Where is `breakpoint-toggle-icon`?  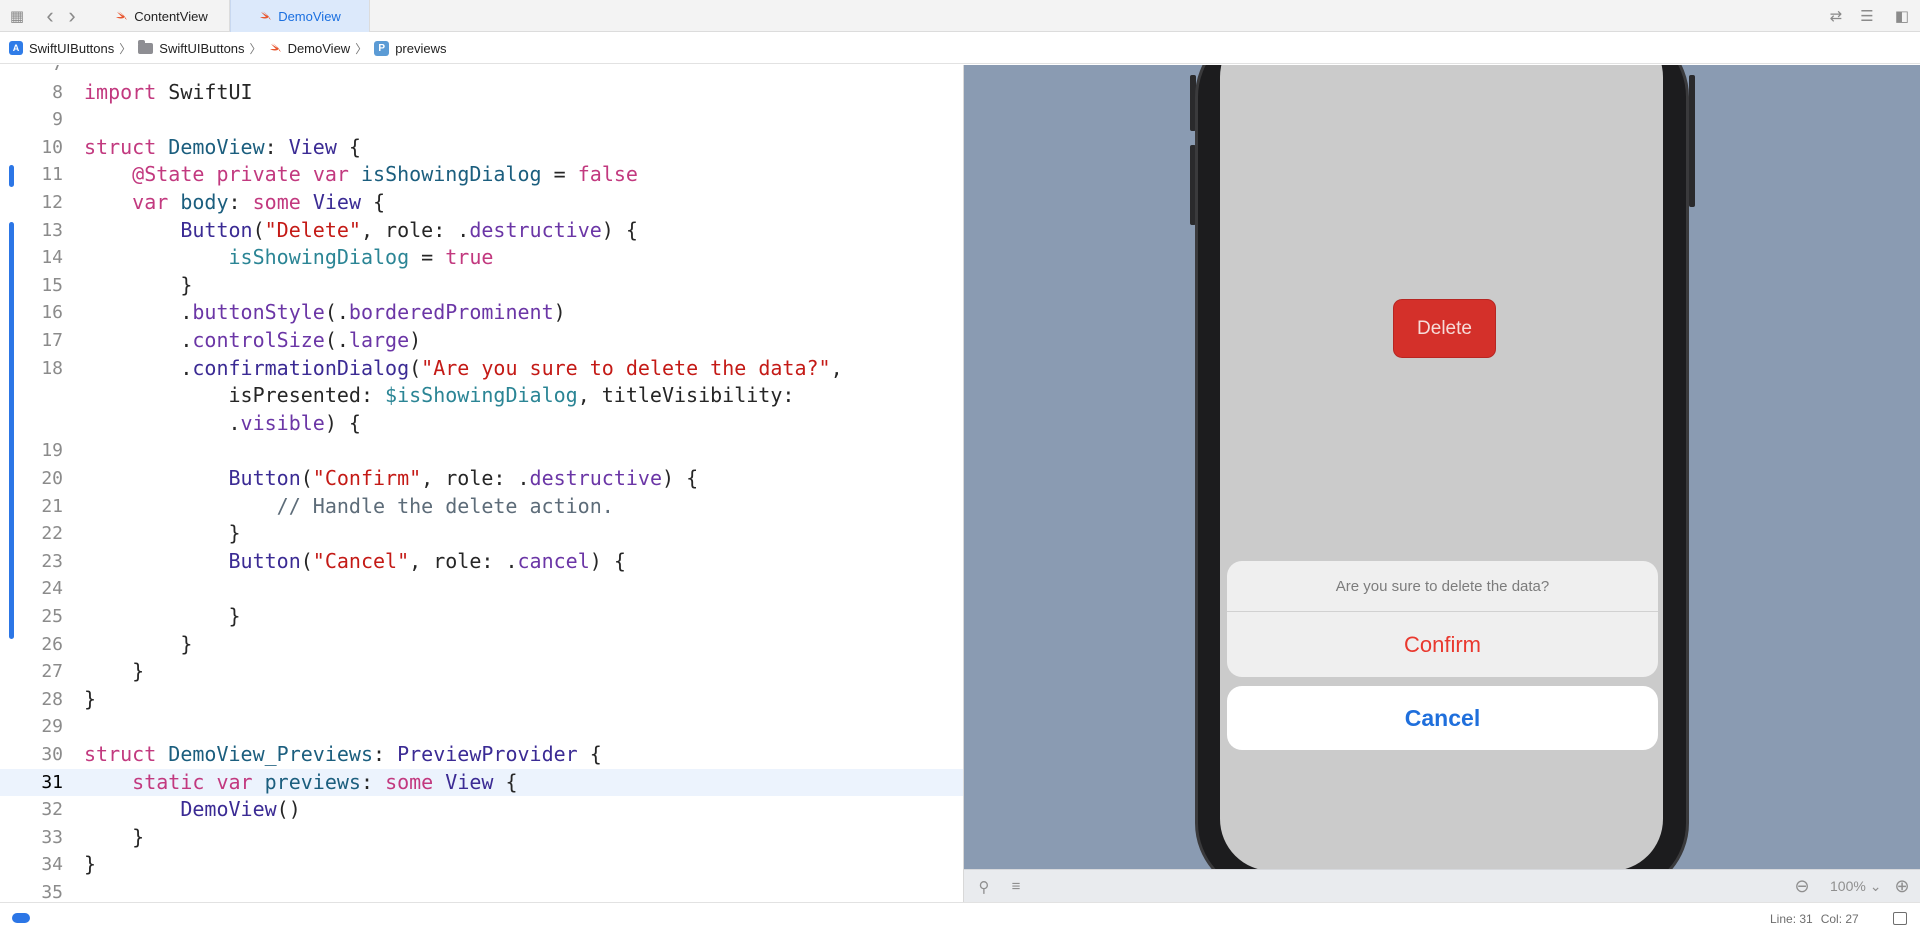 breakpoint-toggle-icon is located at coordinates (21, 918).